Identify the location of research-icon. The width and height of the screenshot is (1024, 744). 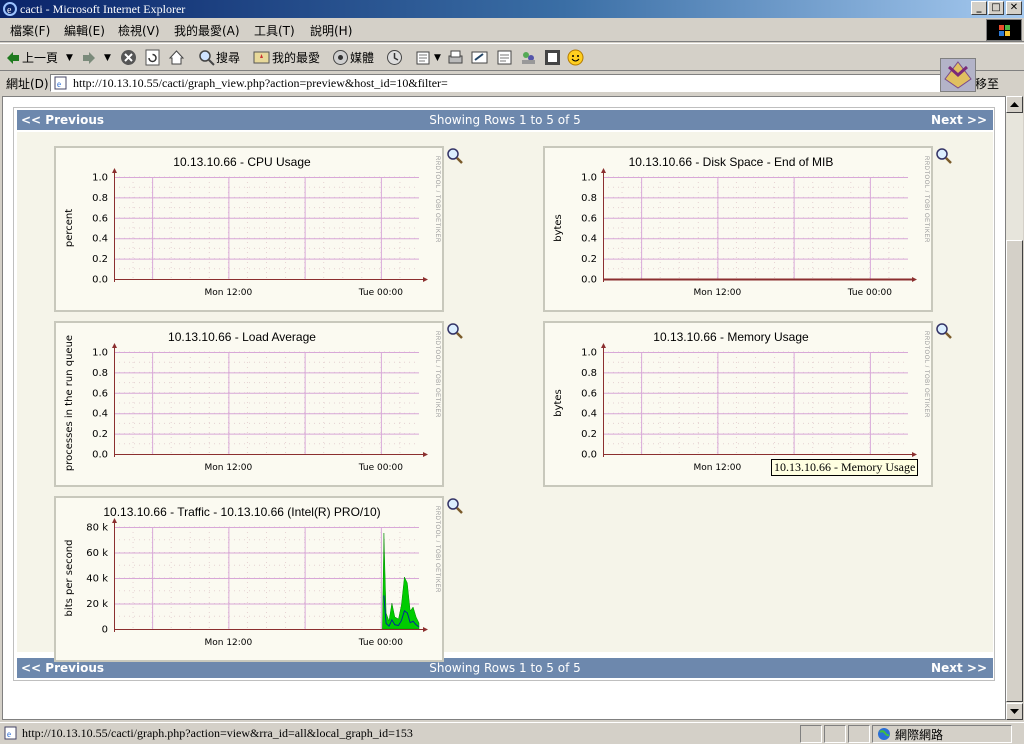
(552, 57).